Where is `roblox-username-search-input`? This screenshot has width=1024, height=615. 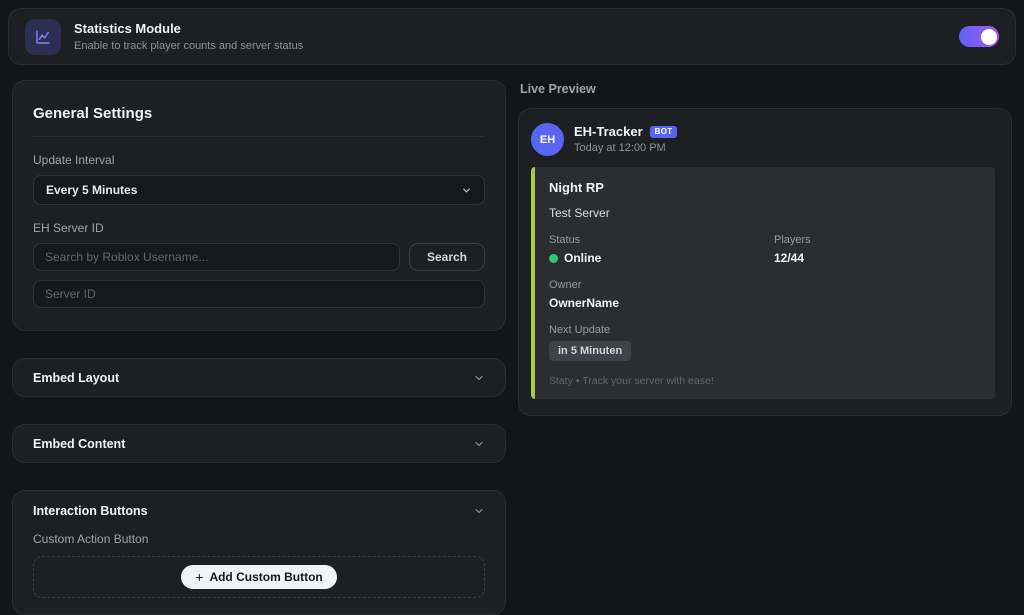 roblox-username-search-input is located at coordinates (216, 257).